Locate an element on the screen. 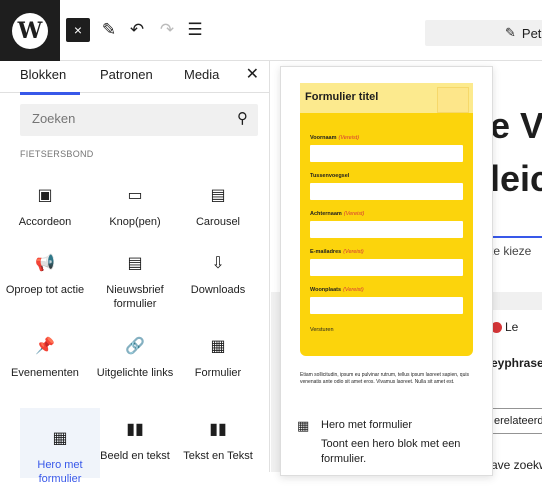  pin-icon: 📌 is located at coordinates (45, 346).